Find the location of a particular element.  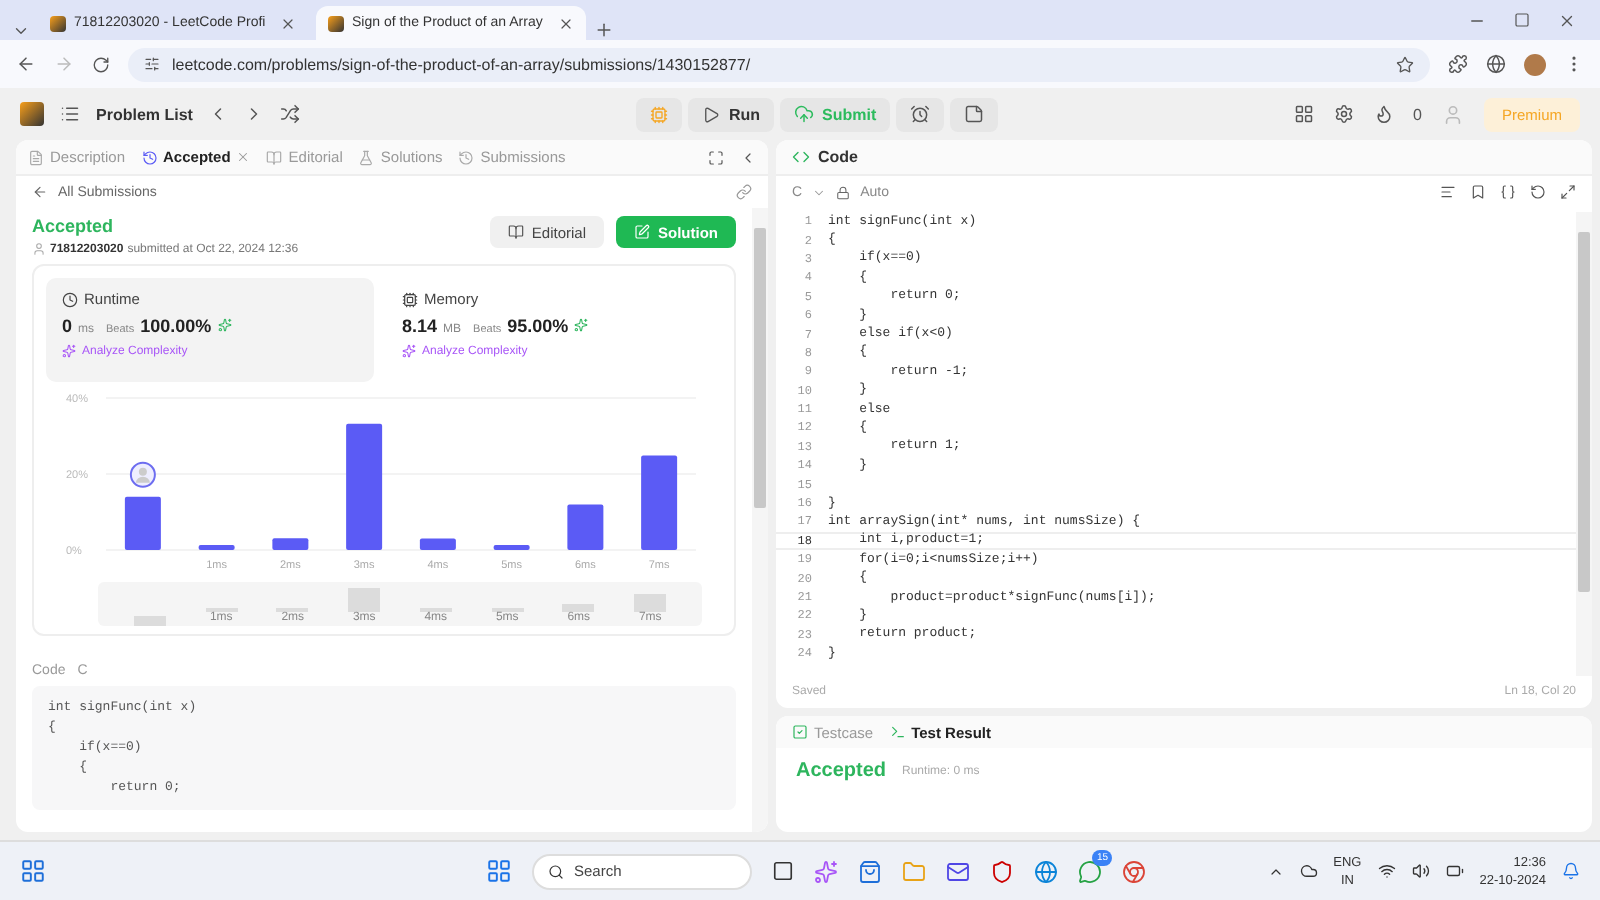

reload-icon is located at coordinates (101, 64).